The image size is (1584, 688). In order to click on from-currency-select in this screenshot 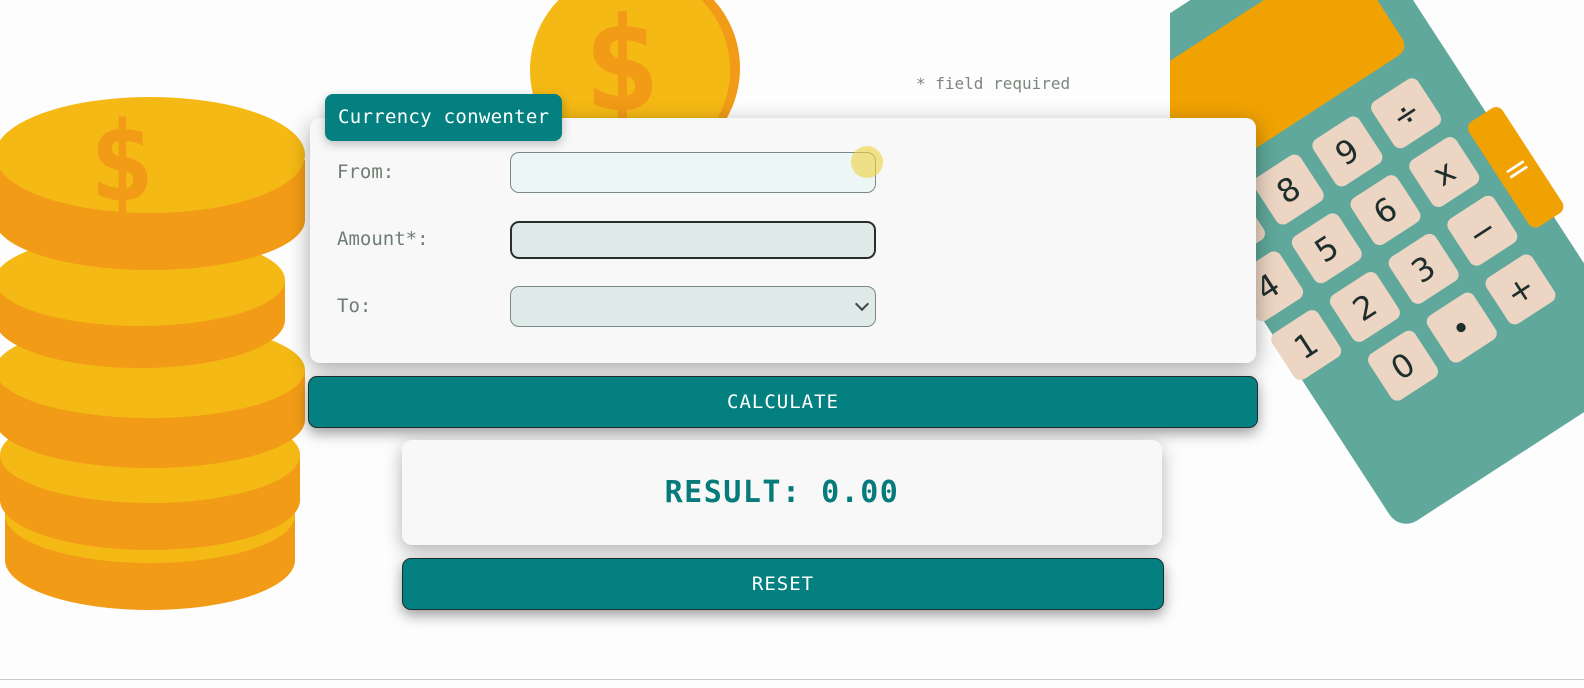, I will do `click(693, 172)`.